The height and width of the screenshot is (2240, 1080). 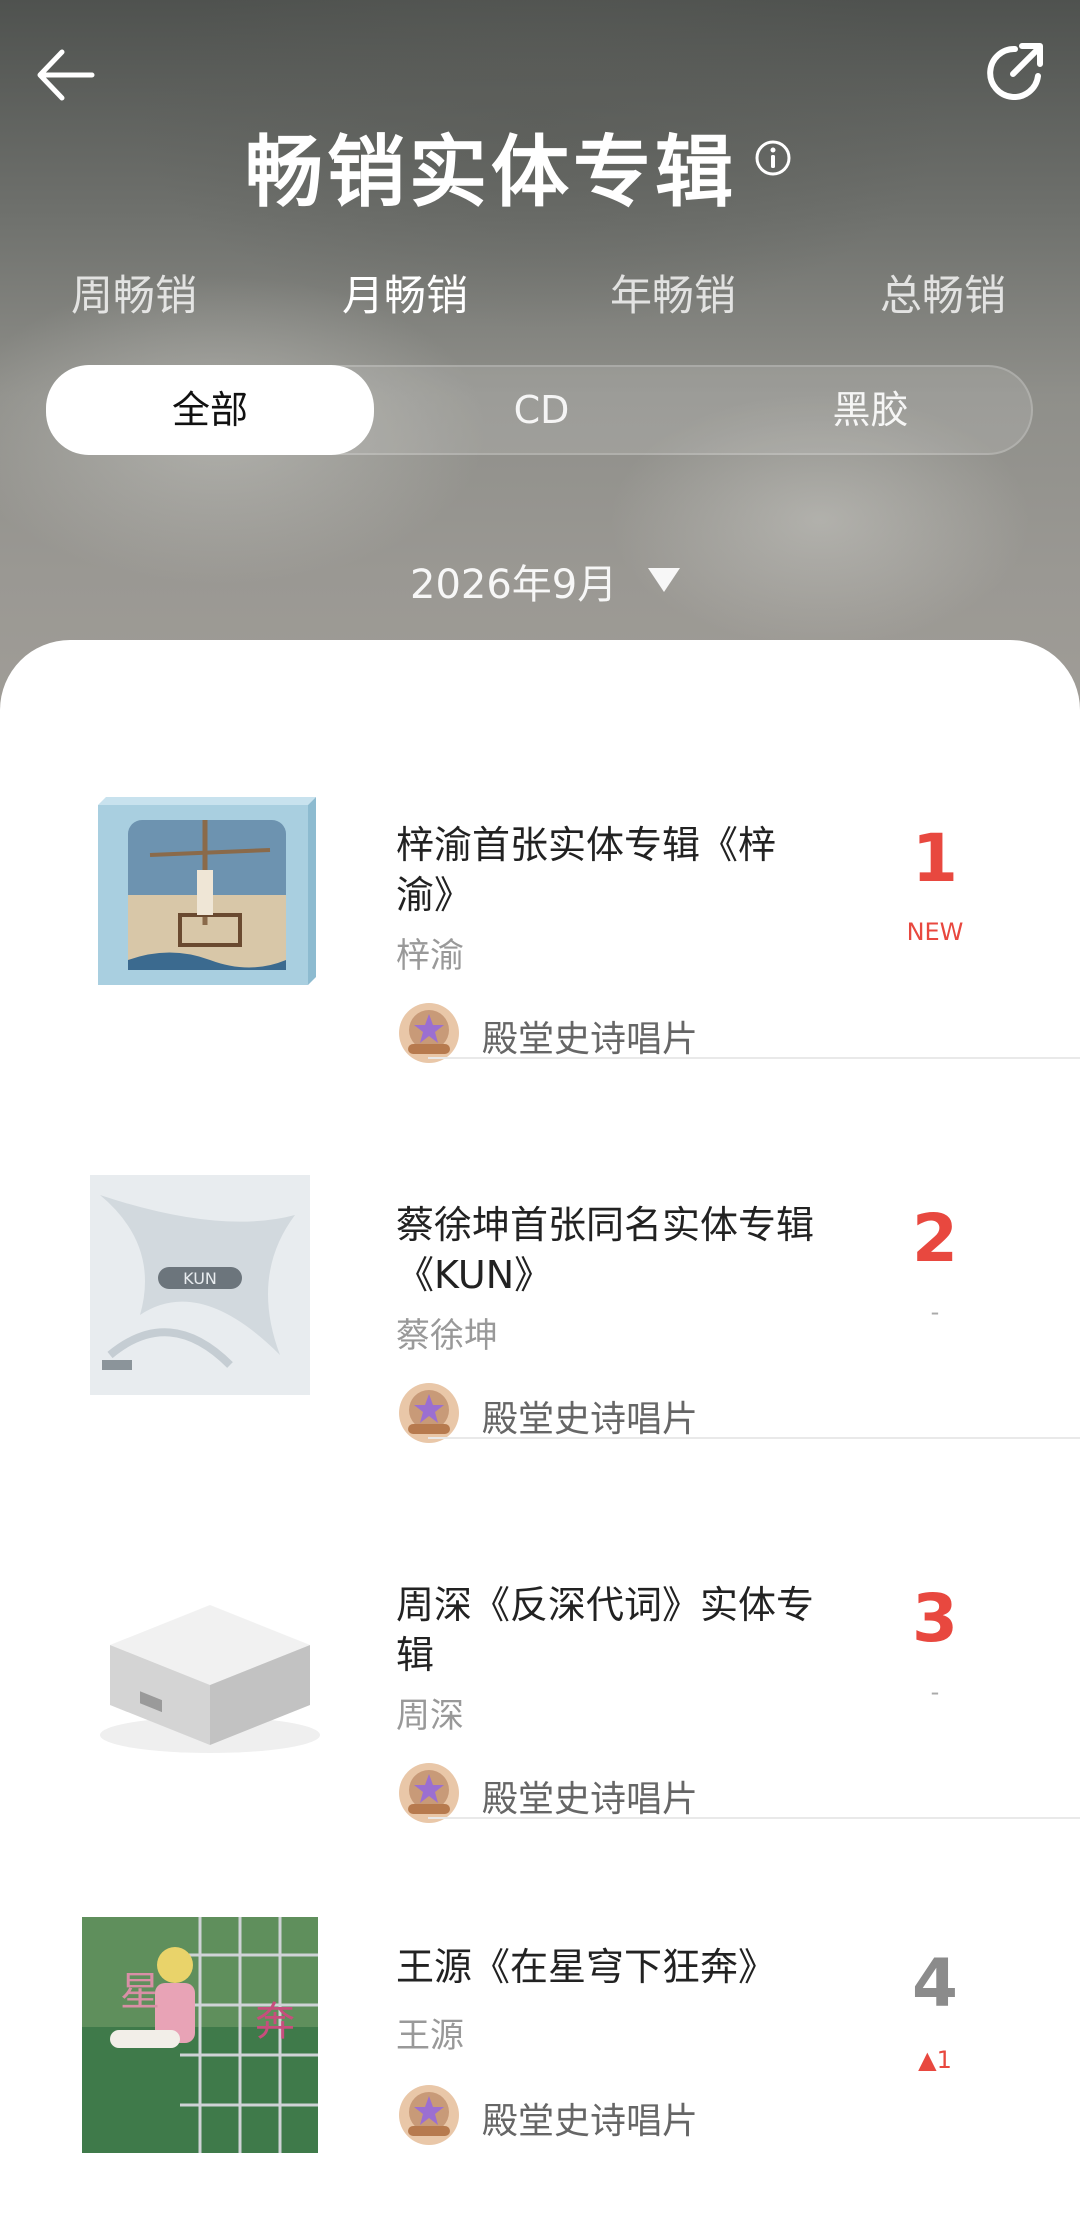 What do you see at coordinates (935, 1238) in the screenshot?
I see `rank-number: 2` at bounding box center [935, 1238].